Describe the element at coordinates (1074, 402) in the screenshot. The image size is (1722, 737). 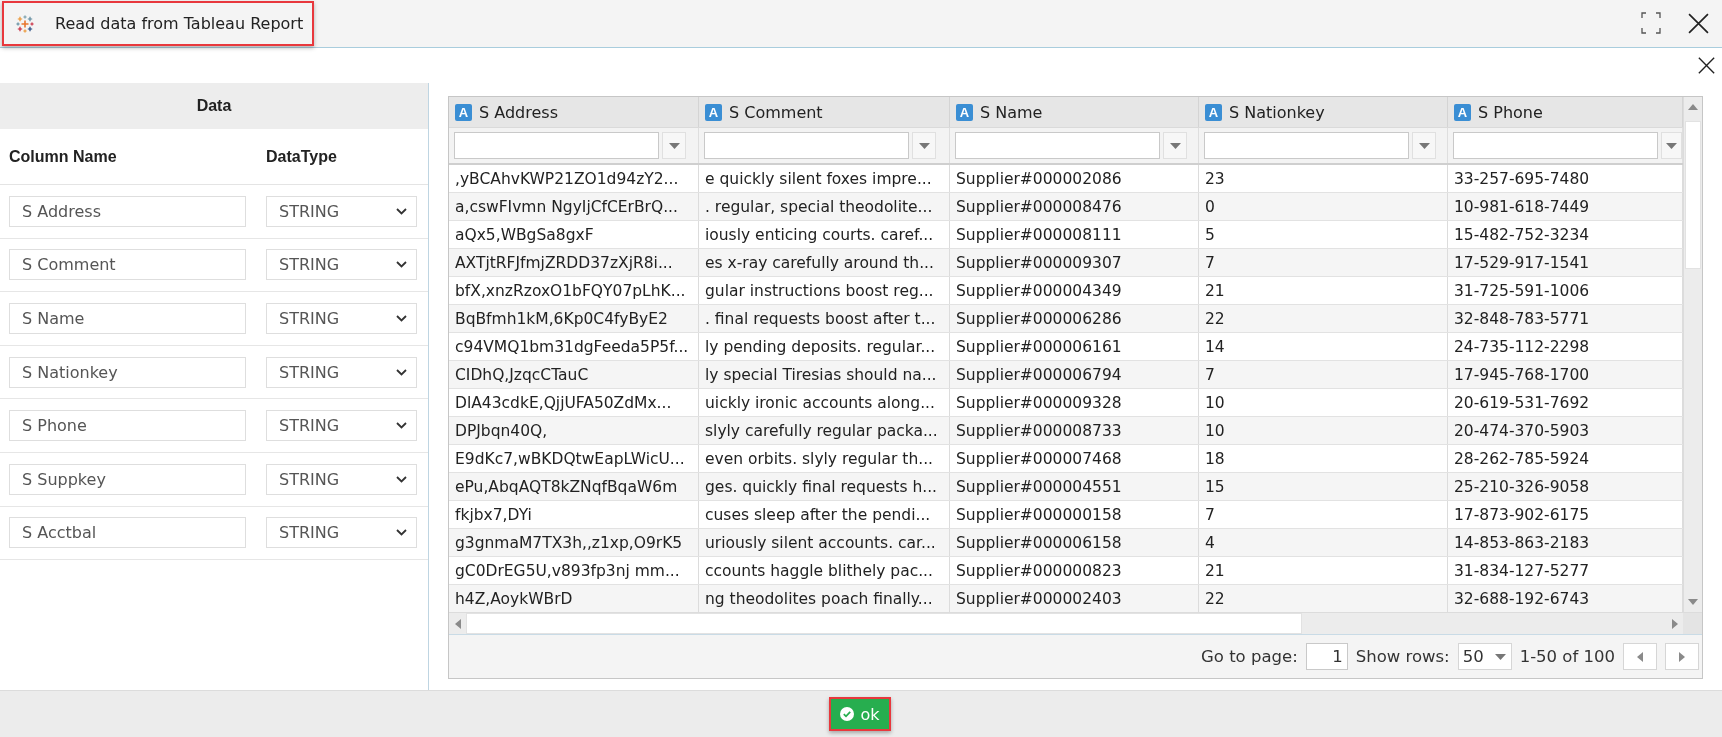
I see `table-cell: Supplier#000009328` at that location.